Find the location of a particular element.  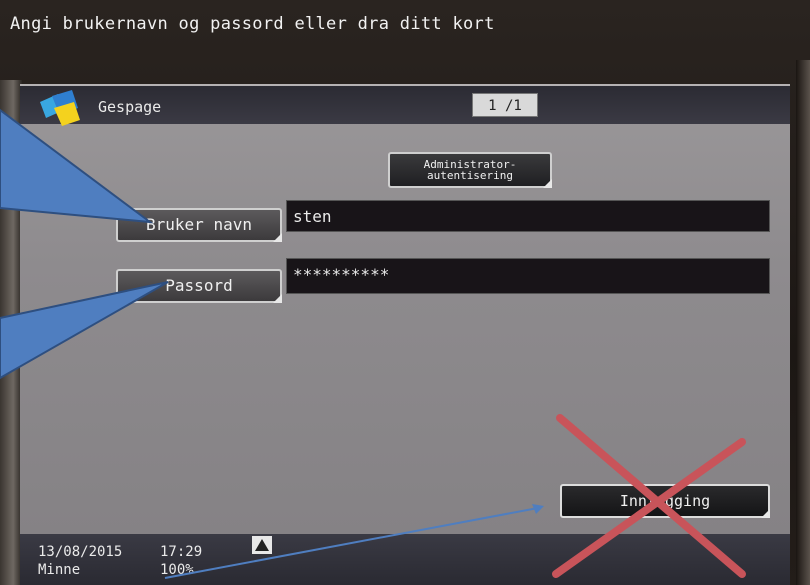

memory-label: Minne is located at coordinates (59, 570).